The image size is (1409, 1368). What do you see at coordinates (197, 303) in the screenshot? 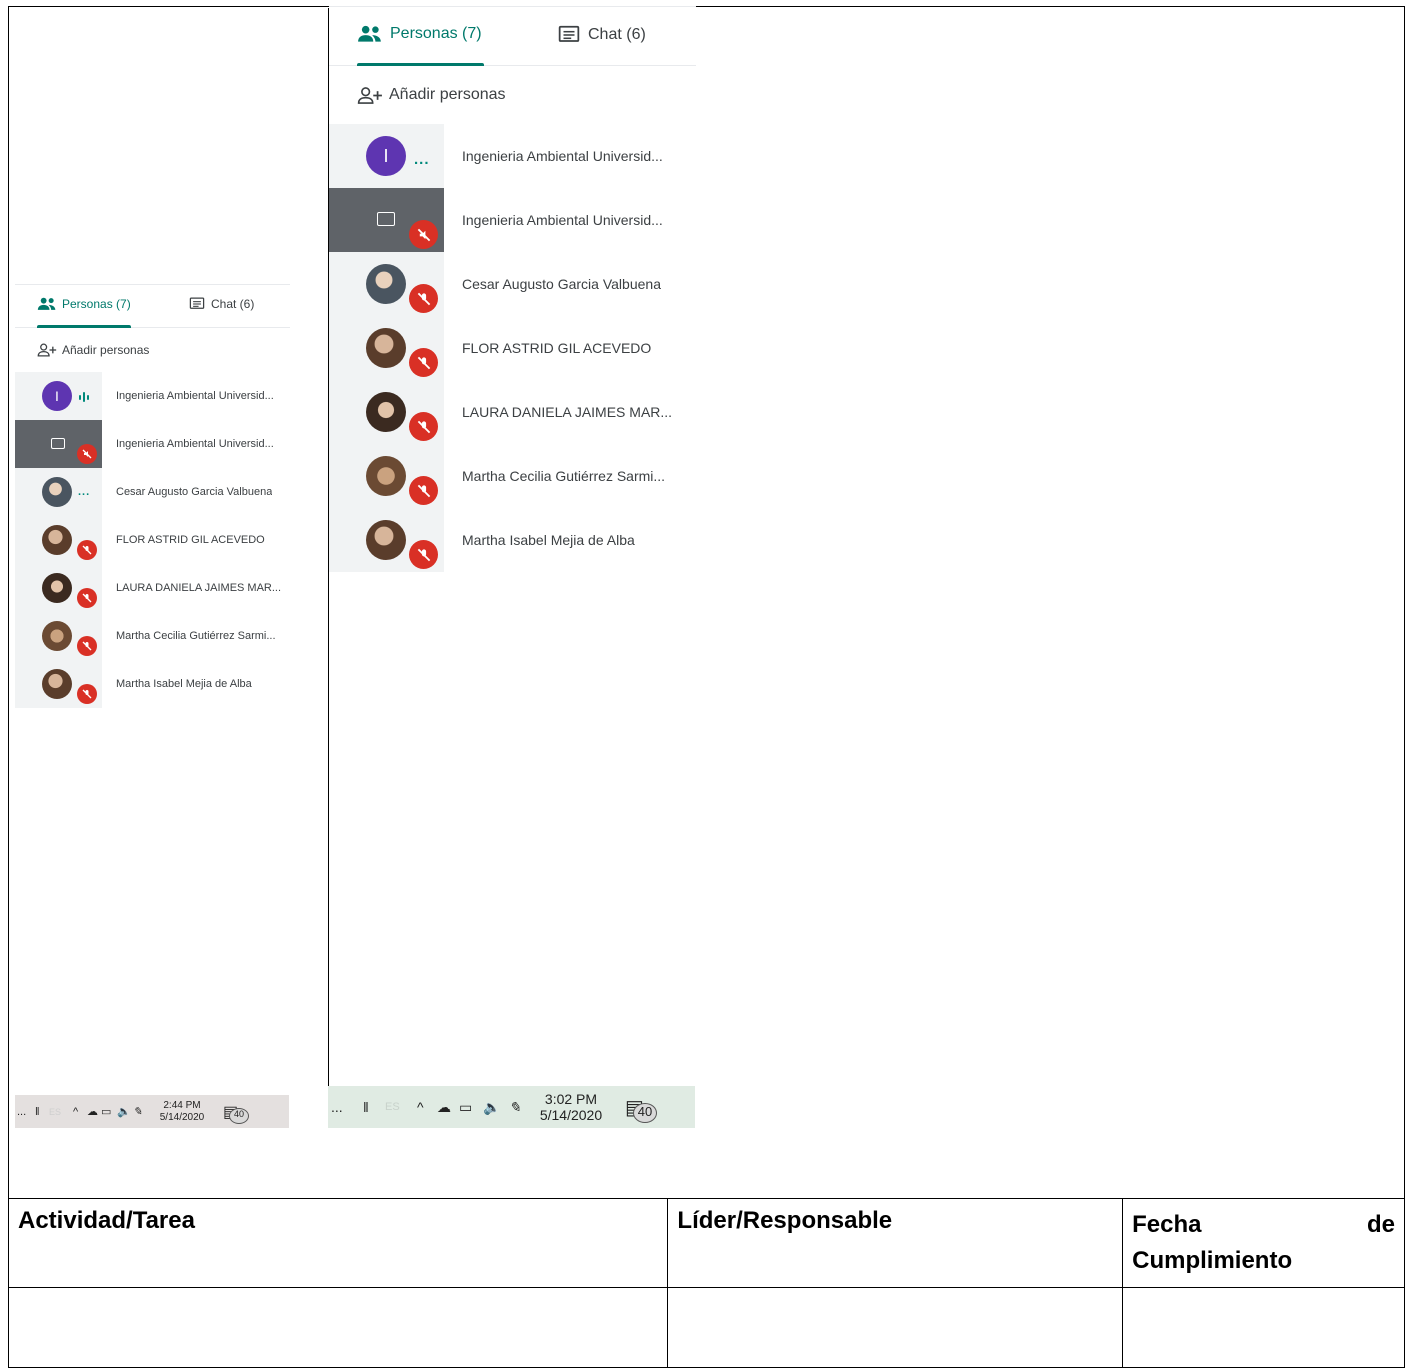
I see `chat-icon` at bounding box center [197, 303].